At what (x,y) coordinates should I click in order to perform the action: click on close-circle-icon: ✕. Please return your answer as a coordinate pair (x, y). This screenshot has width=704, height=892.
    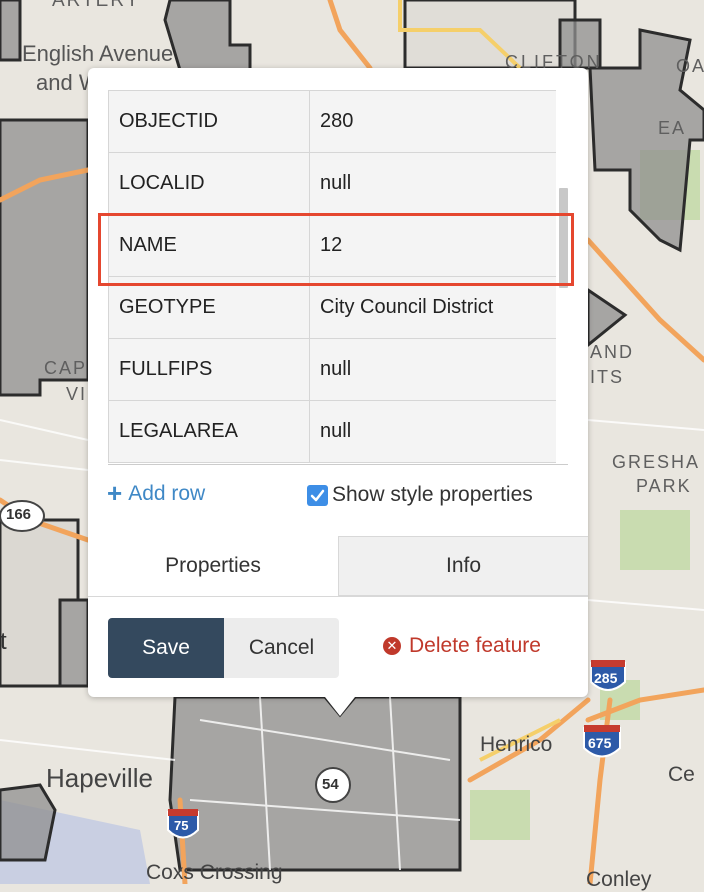
    Looking at the image, I should click on (392, 646).